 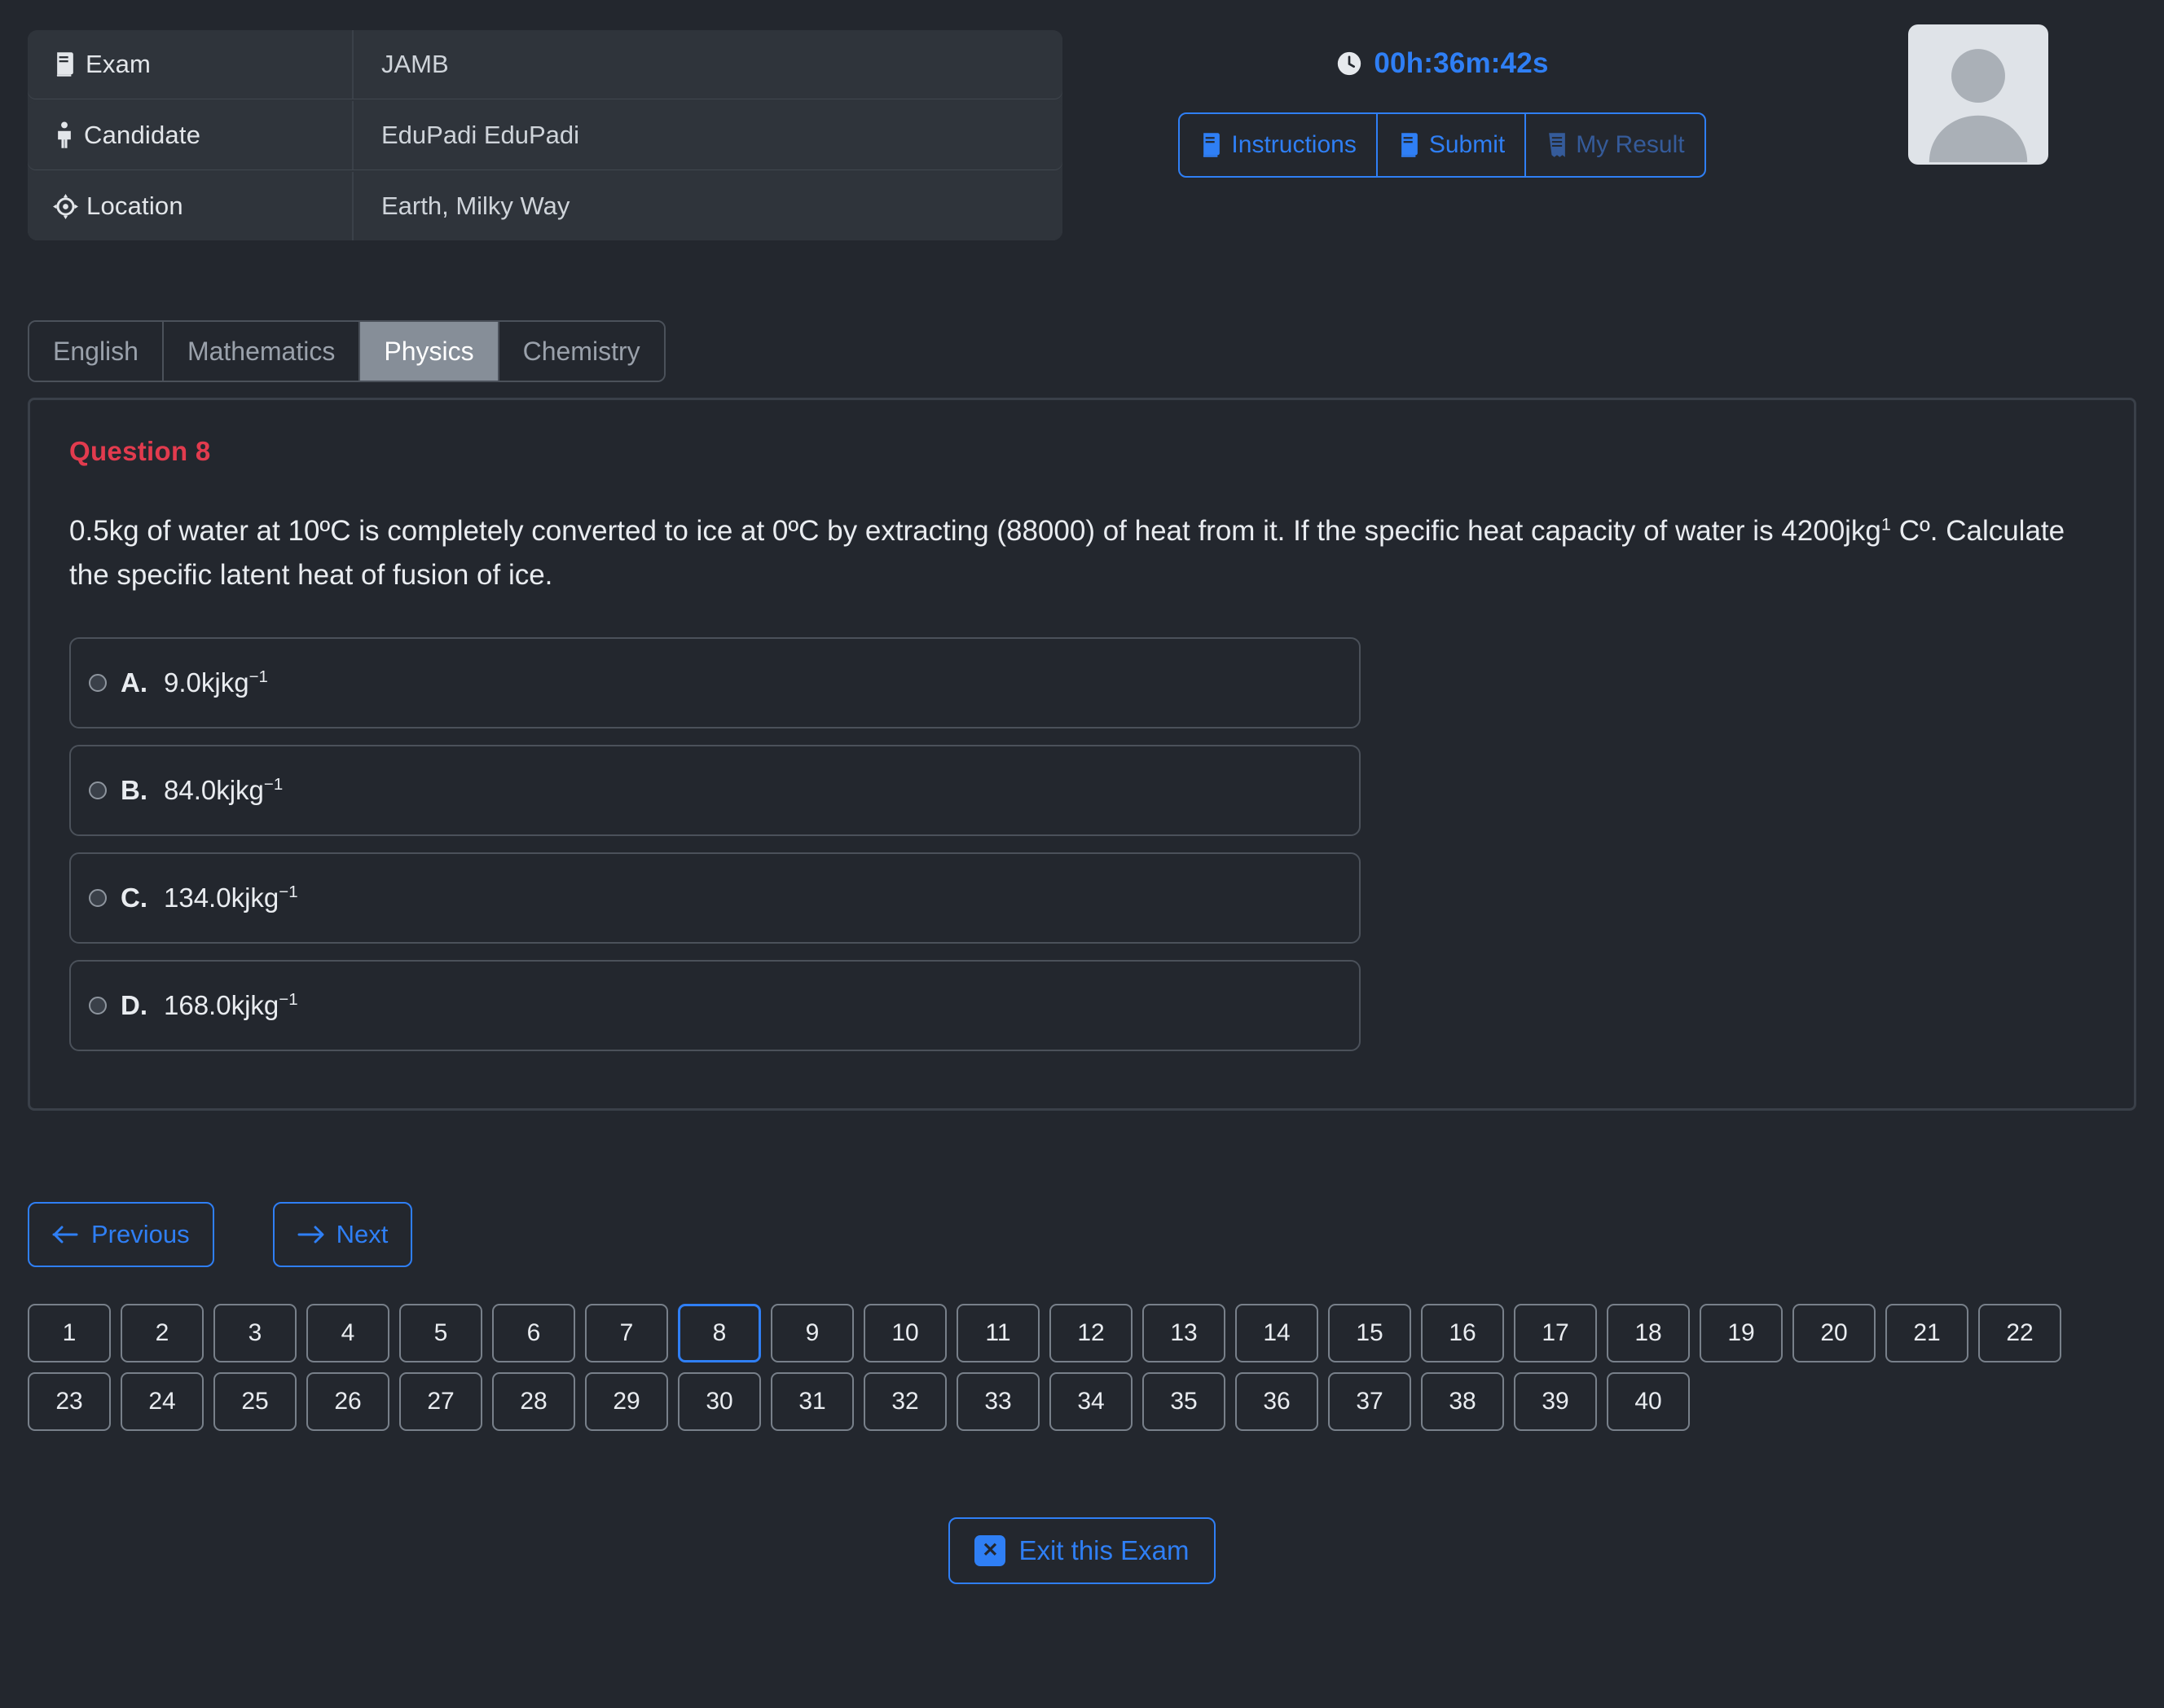 I want to click on close-box-icon: ✕, so click(x=990, y=1551).